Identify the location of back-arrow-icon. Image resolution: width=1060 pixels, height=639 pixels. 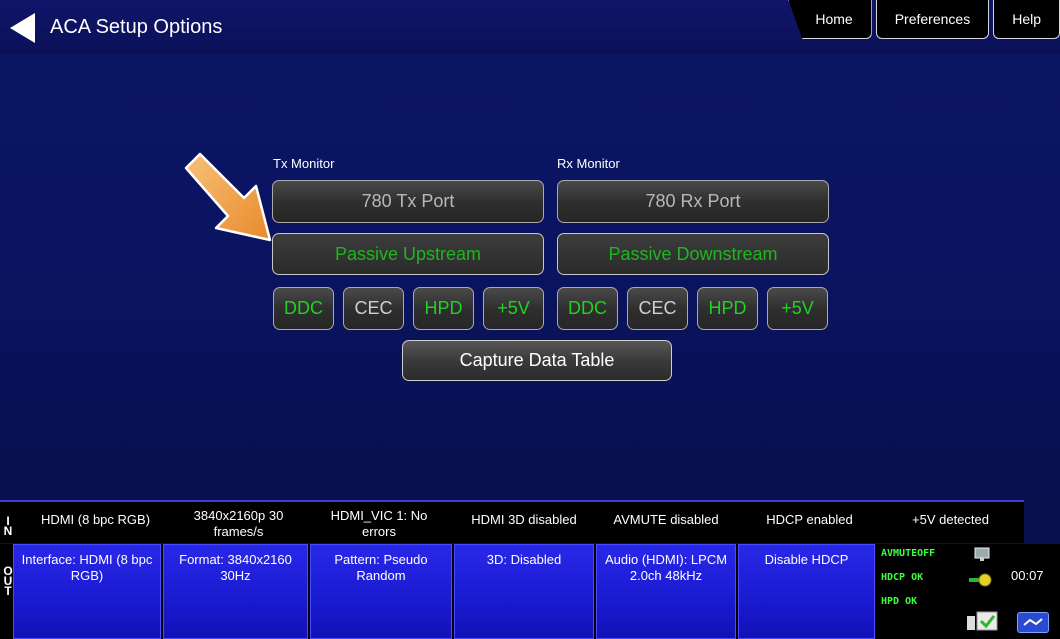
(22, 28).